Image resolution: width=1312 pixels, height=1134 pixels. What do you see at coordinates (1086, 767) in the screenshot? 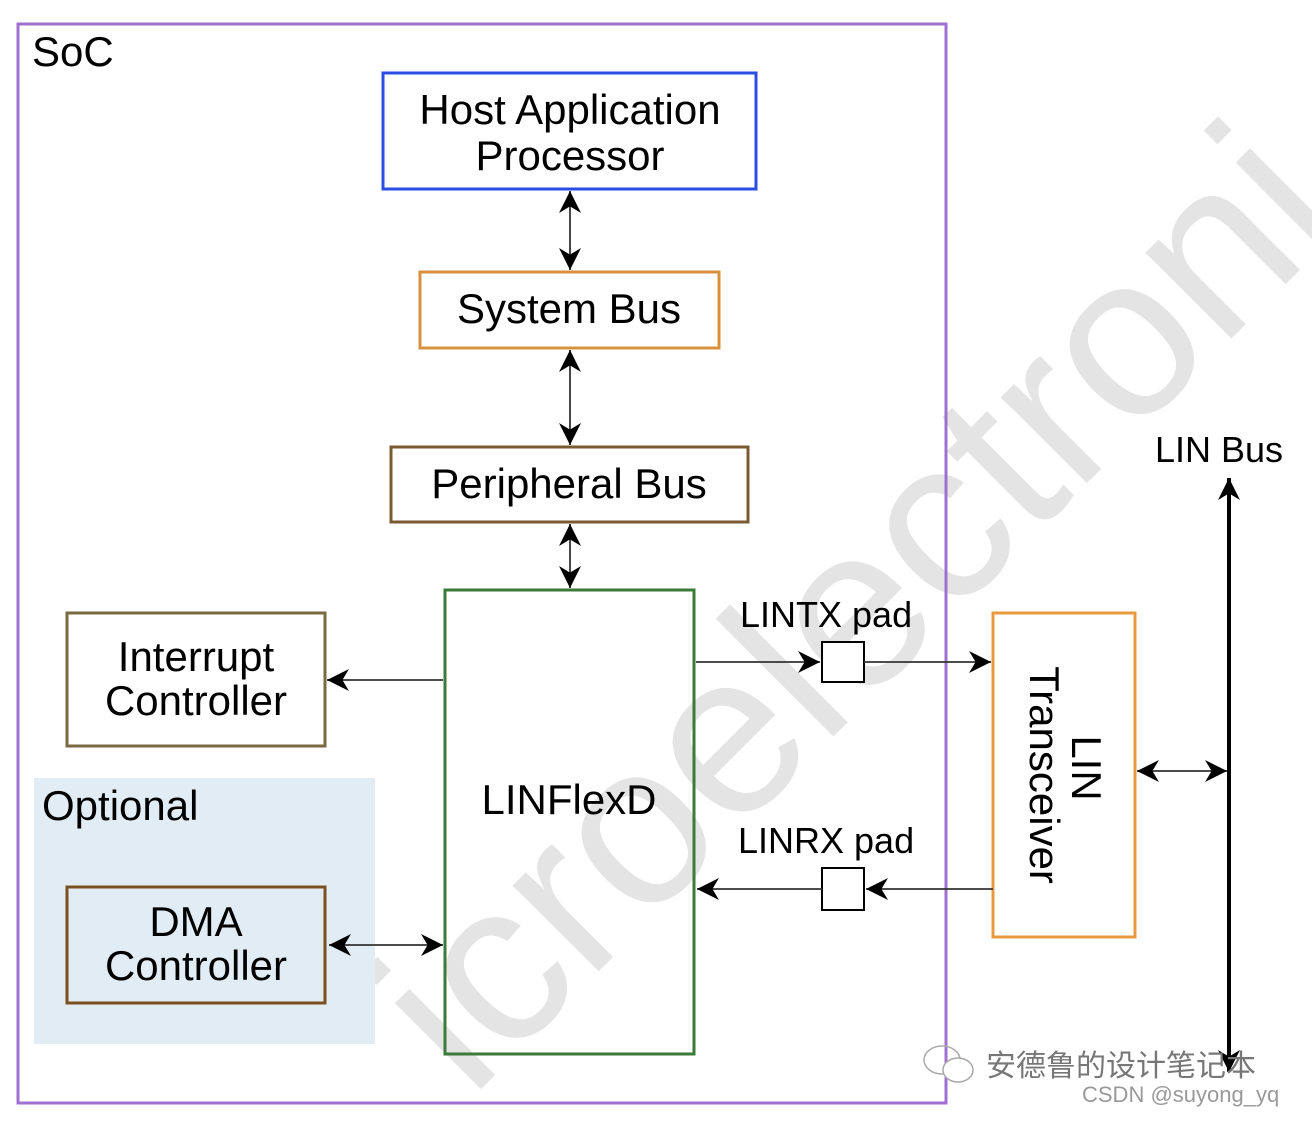
I see `transceiver-label-line1: LIN` at bounding box center [1086, 767].